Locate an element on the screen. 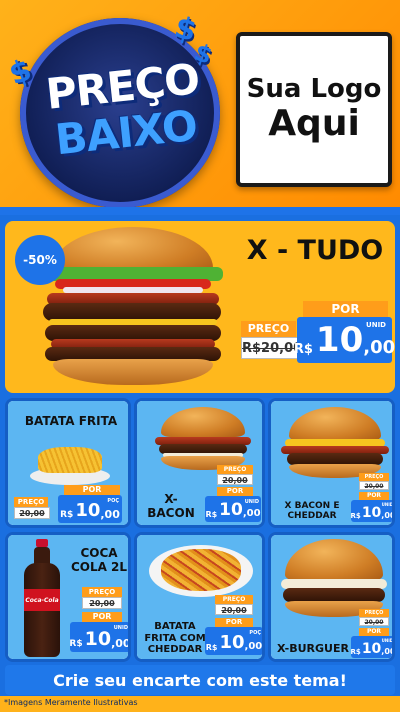 Image resolution: width=400 pixels, height=712 pixels. price-integer: 10 is located at coordinates (339, 340).